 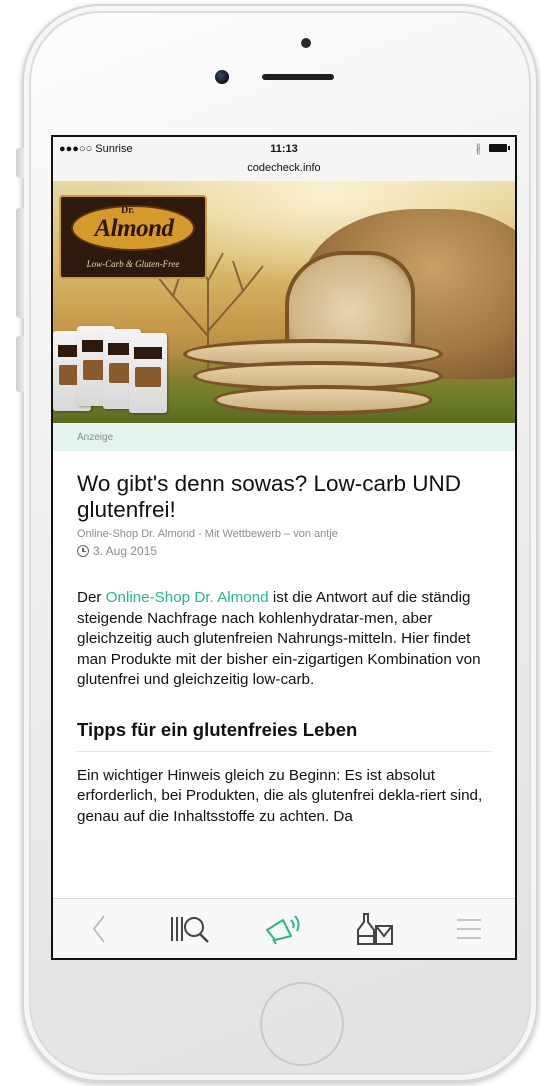 What do you see at coordinates (20, 163) in the screenshot?
I see `mute-switch` at bounding box center [20, 163].